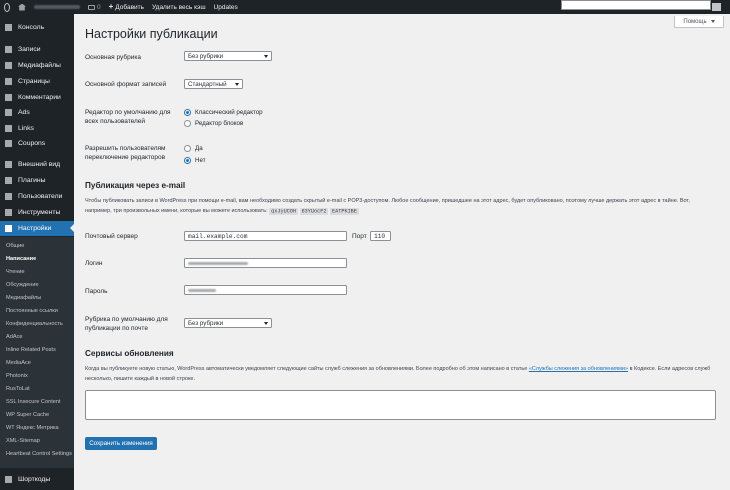 This screenshot has height=490, width=730. Describe the element at coordinates (129, 353) in the screenshot. I see `update-services-title: Сервисы обновления` at that location.